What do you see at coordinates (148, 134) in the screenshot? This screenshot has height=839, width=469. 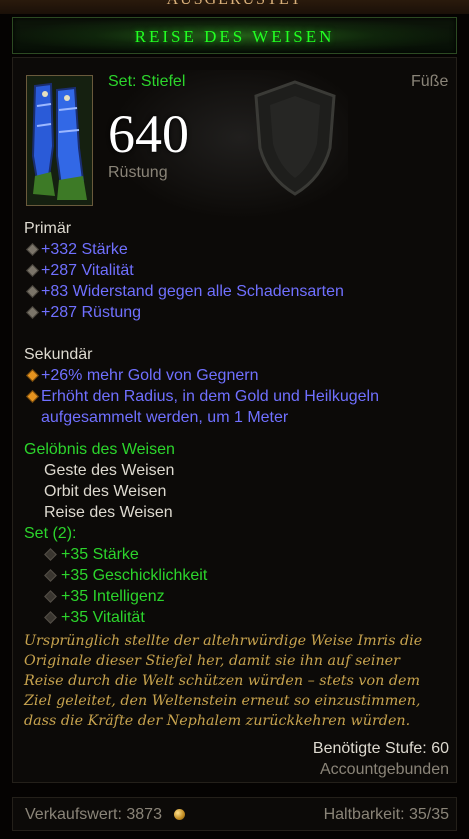 I see `armor-value: 640` at bounding box center [148, 134].